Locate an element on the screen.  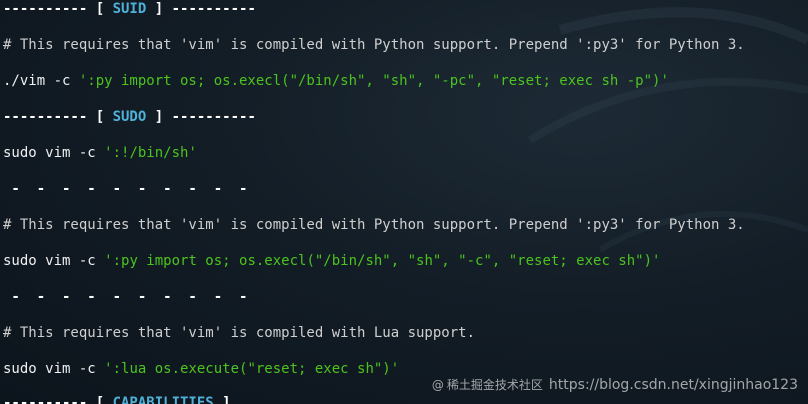
capabilities-section-header: ---------- [ CAPABILITIES ] is located at coordinates (117, 399).